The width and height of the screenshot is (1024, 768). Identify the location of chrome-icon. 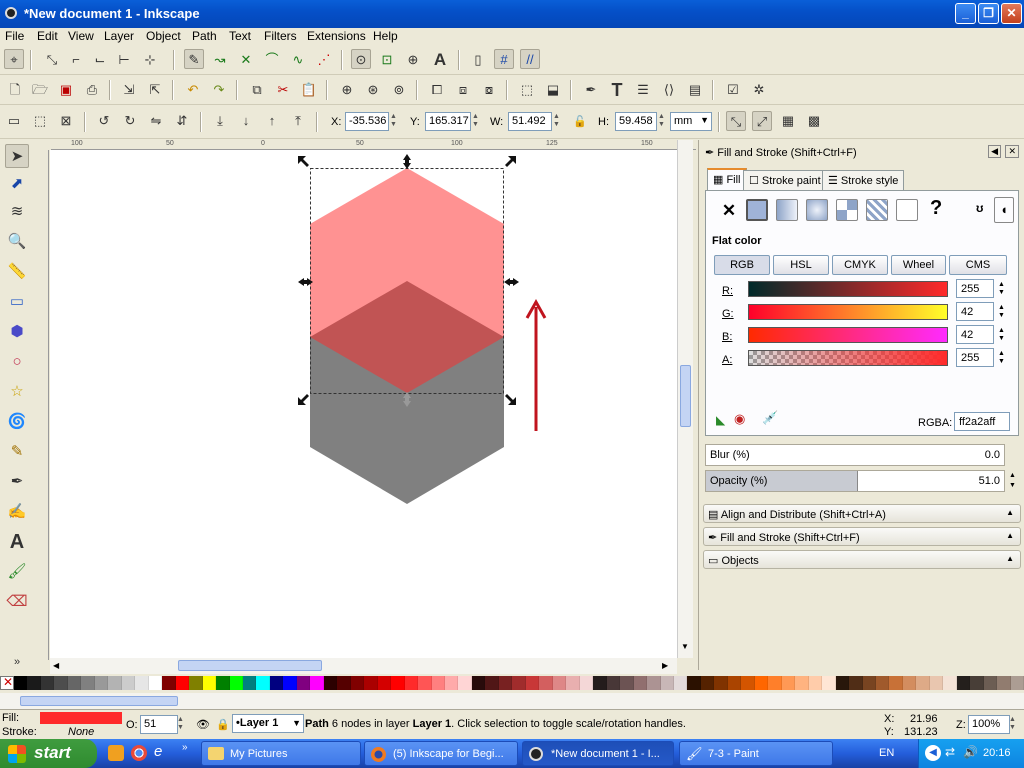
(139, 753).